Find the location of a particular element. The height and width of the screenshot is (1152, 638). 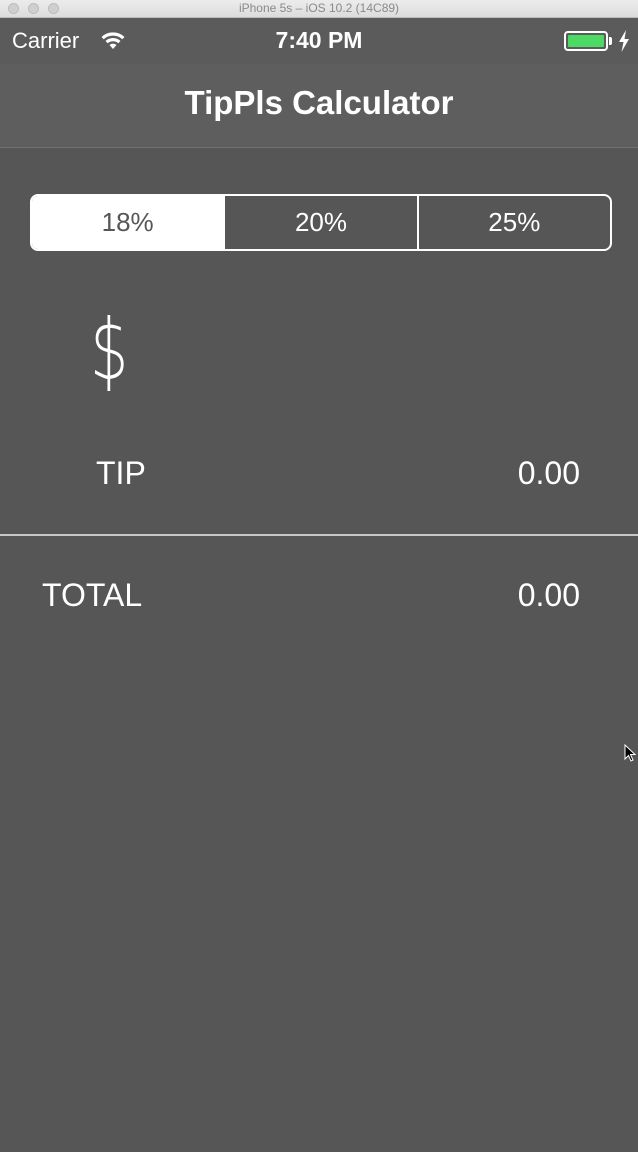

page-title: TipPls Calculator is located at coordinates (319, 102).